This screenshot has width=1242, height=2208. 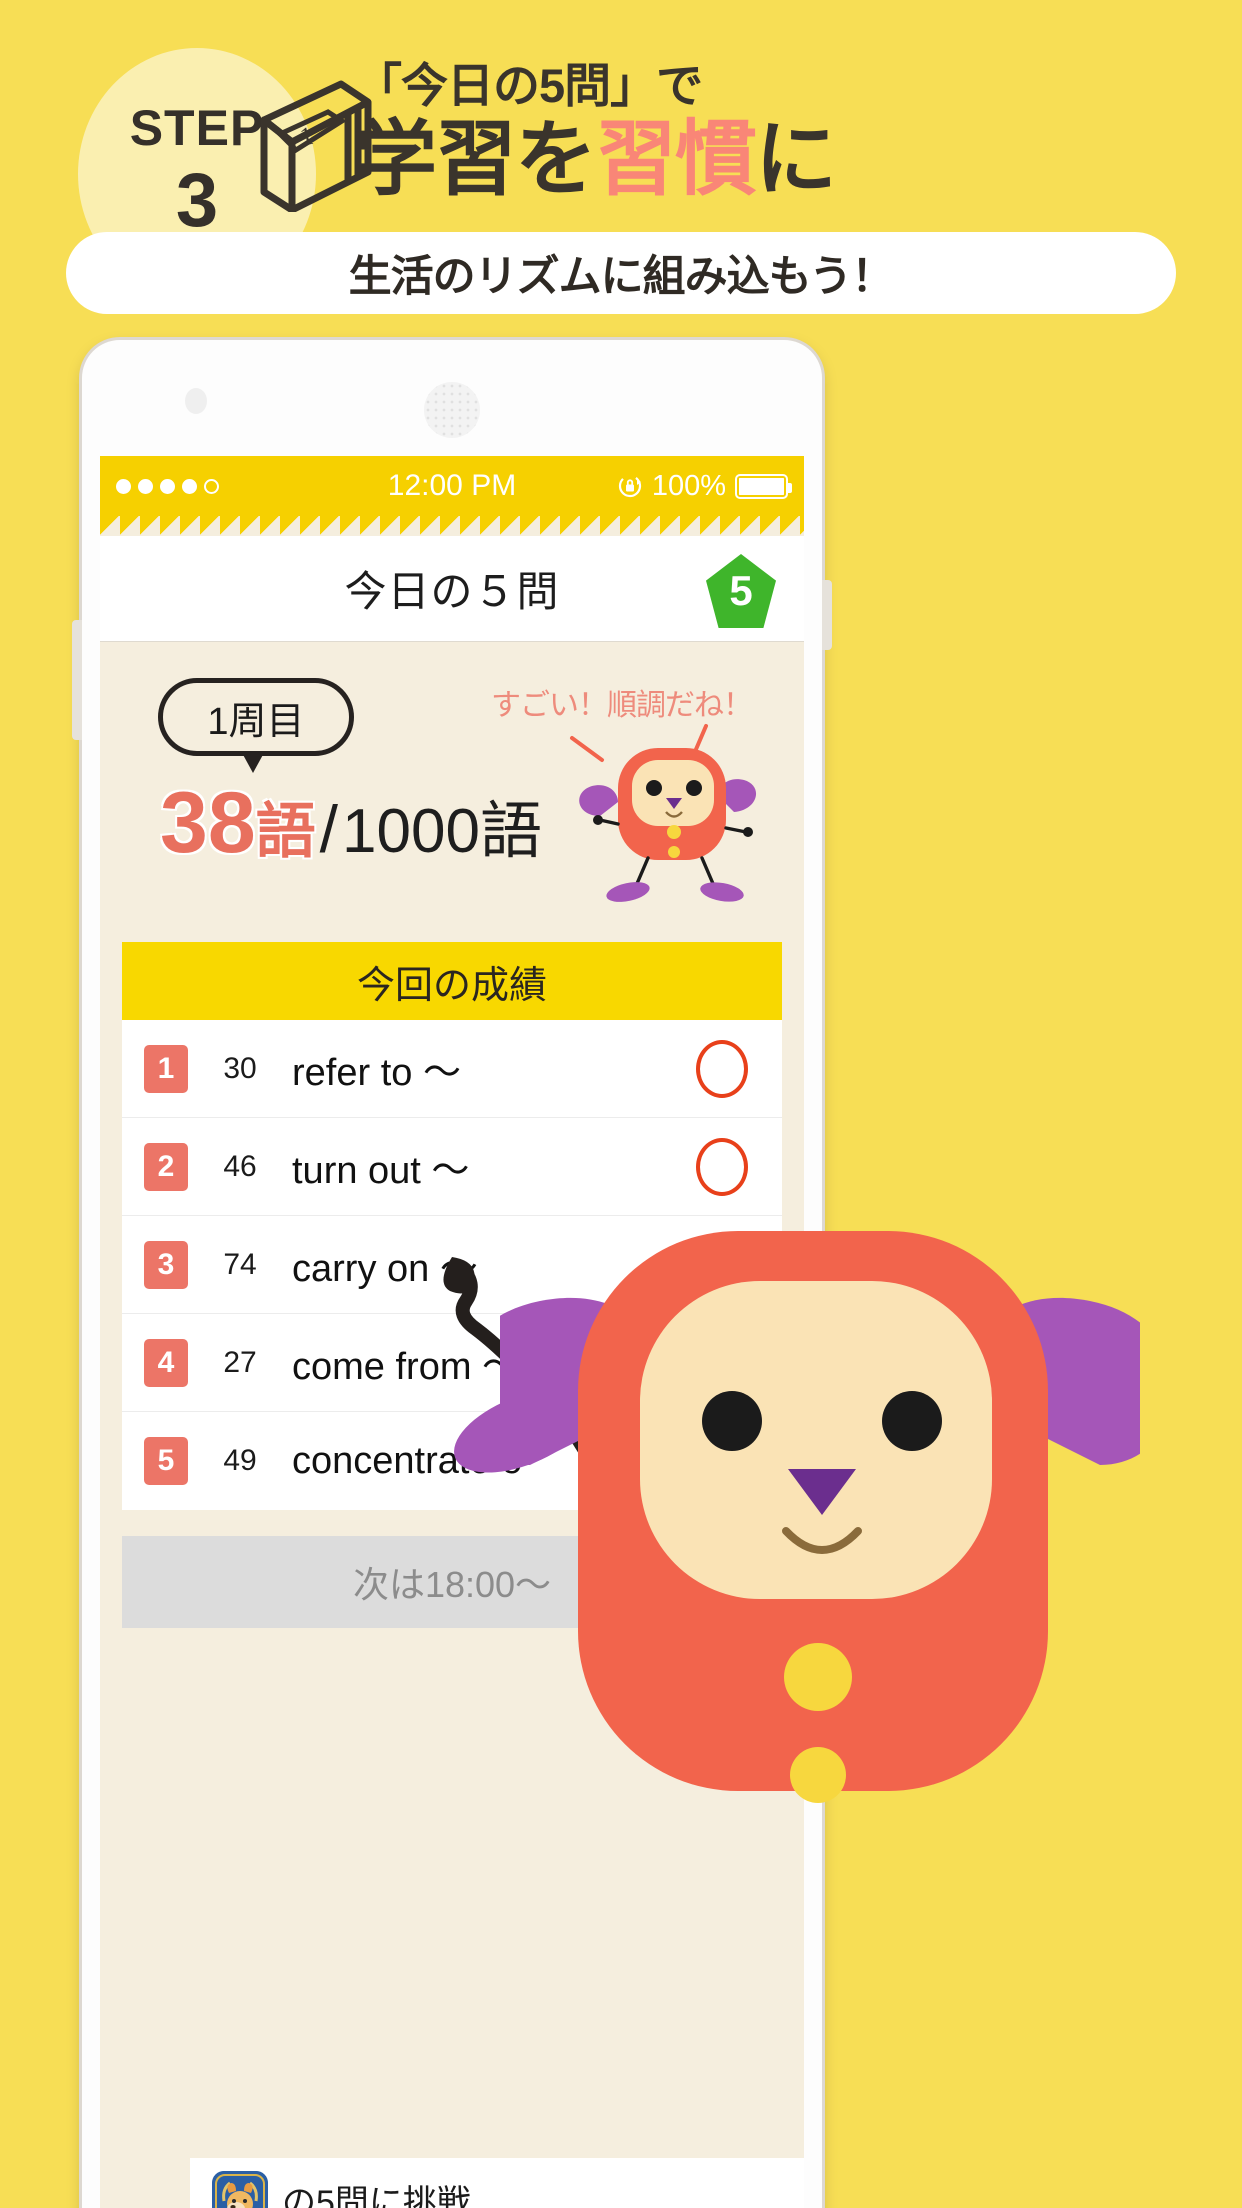 What do you see at coordinates (497, 2183) in the screenshot?
I see `bottom-notification-bar: の5問に挑戦` at bounding box center [497, 2183].